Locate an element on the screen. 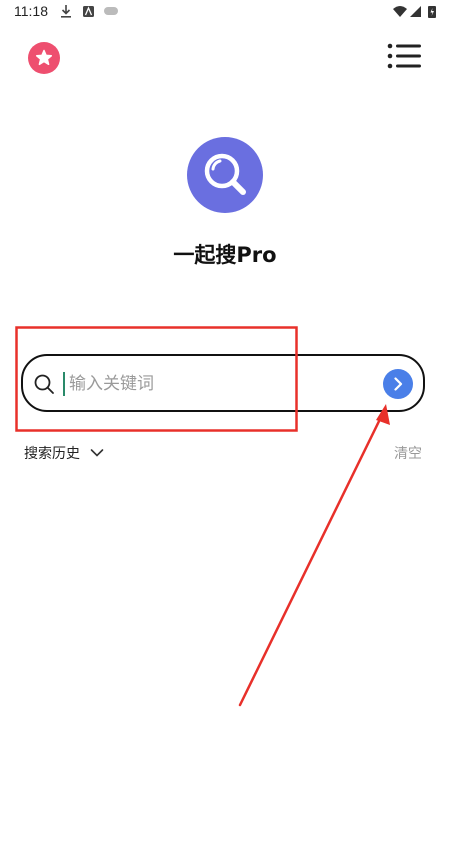 This screenshot has width=450, height=850. status-bar: 11:18 is located at coordinates (225, 13).